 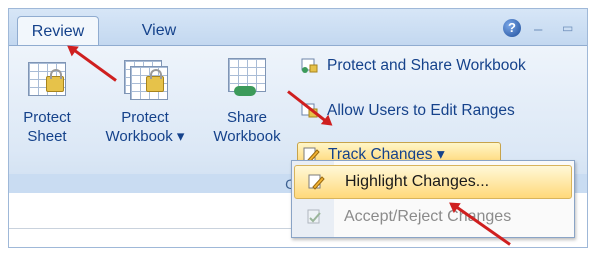 What do you see at coordinates (316, 182) in the screenshot?
I see `highlight-changes-icon` at bounding box center [316, 182].